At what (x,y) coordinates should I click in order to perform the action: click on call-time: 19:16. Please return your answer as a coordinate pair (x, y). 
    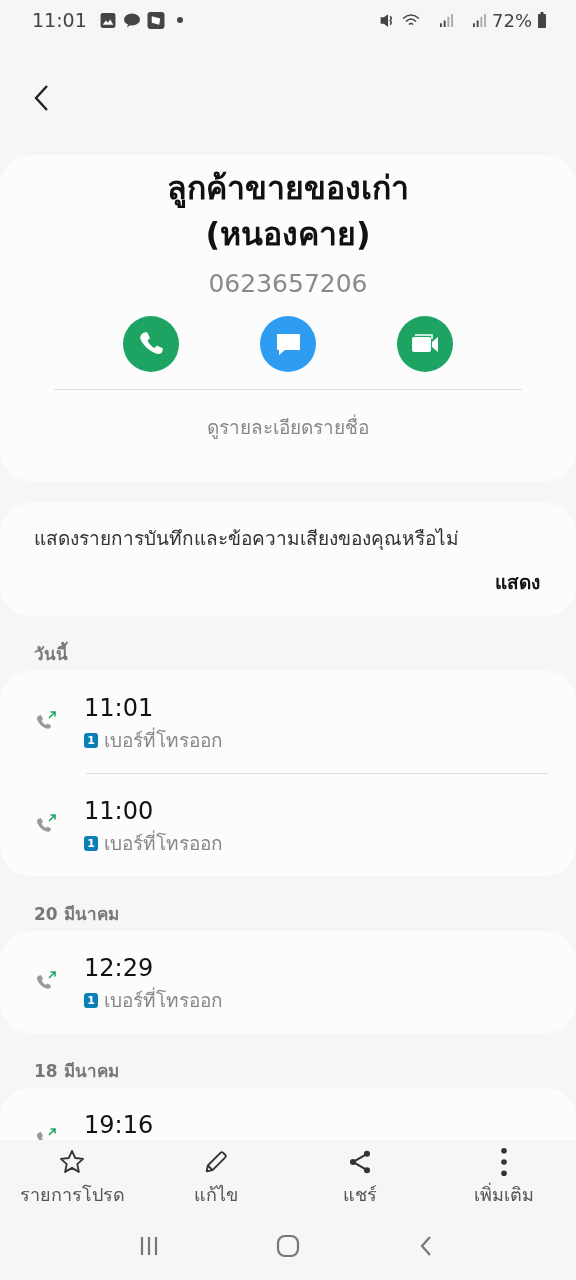
    Looking at the image, I should click on (119, 1125).